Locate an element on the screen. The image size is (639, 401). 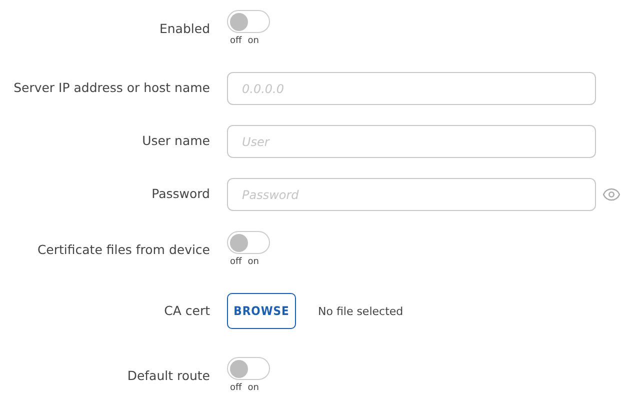
field-label: User name is located at coordinates (176, 140).